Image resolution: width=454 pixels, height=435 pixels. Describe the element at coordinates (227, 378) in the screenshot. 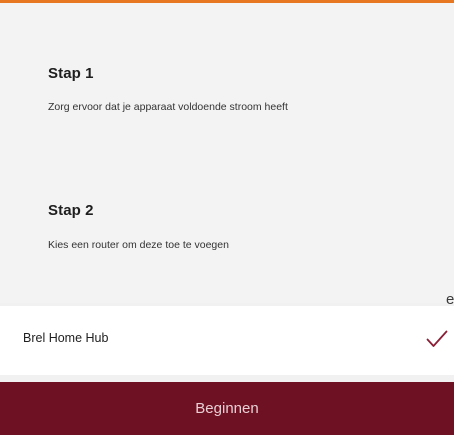

I see `spacer` at that location.